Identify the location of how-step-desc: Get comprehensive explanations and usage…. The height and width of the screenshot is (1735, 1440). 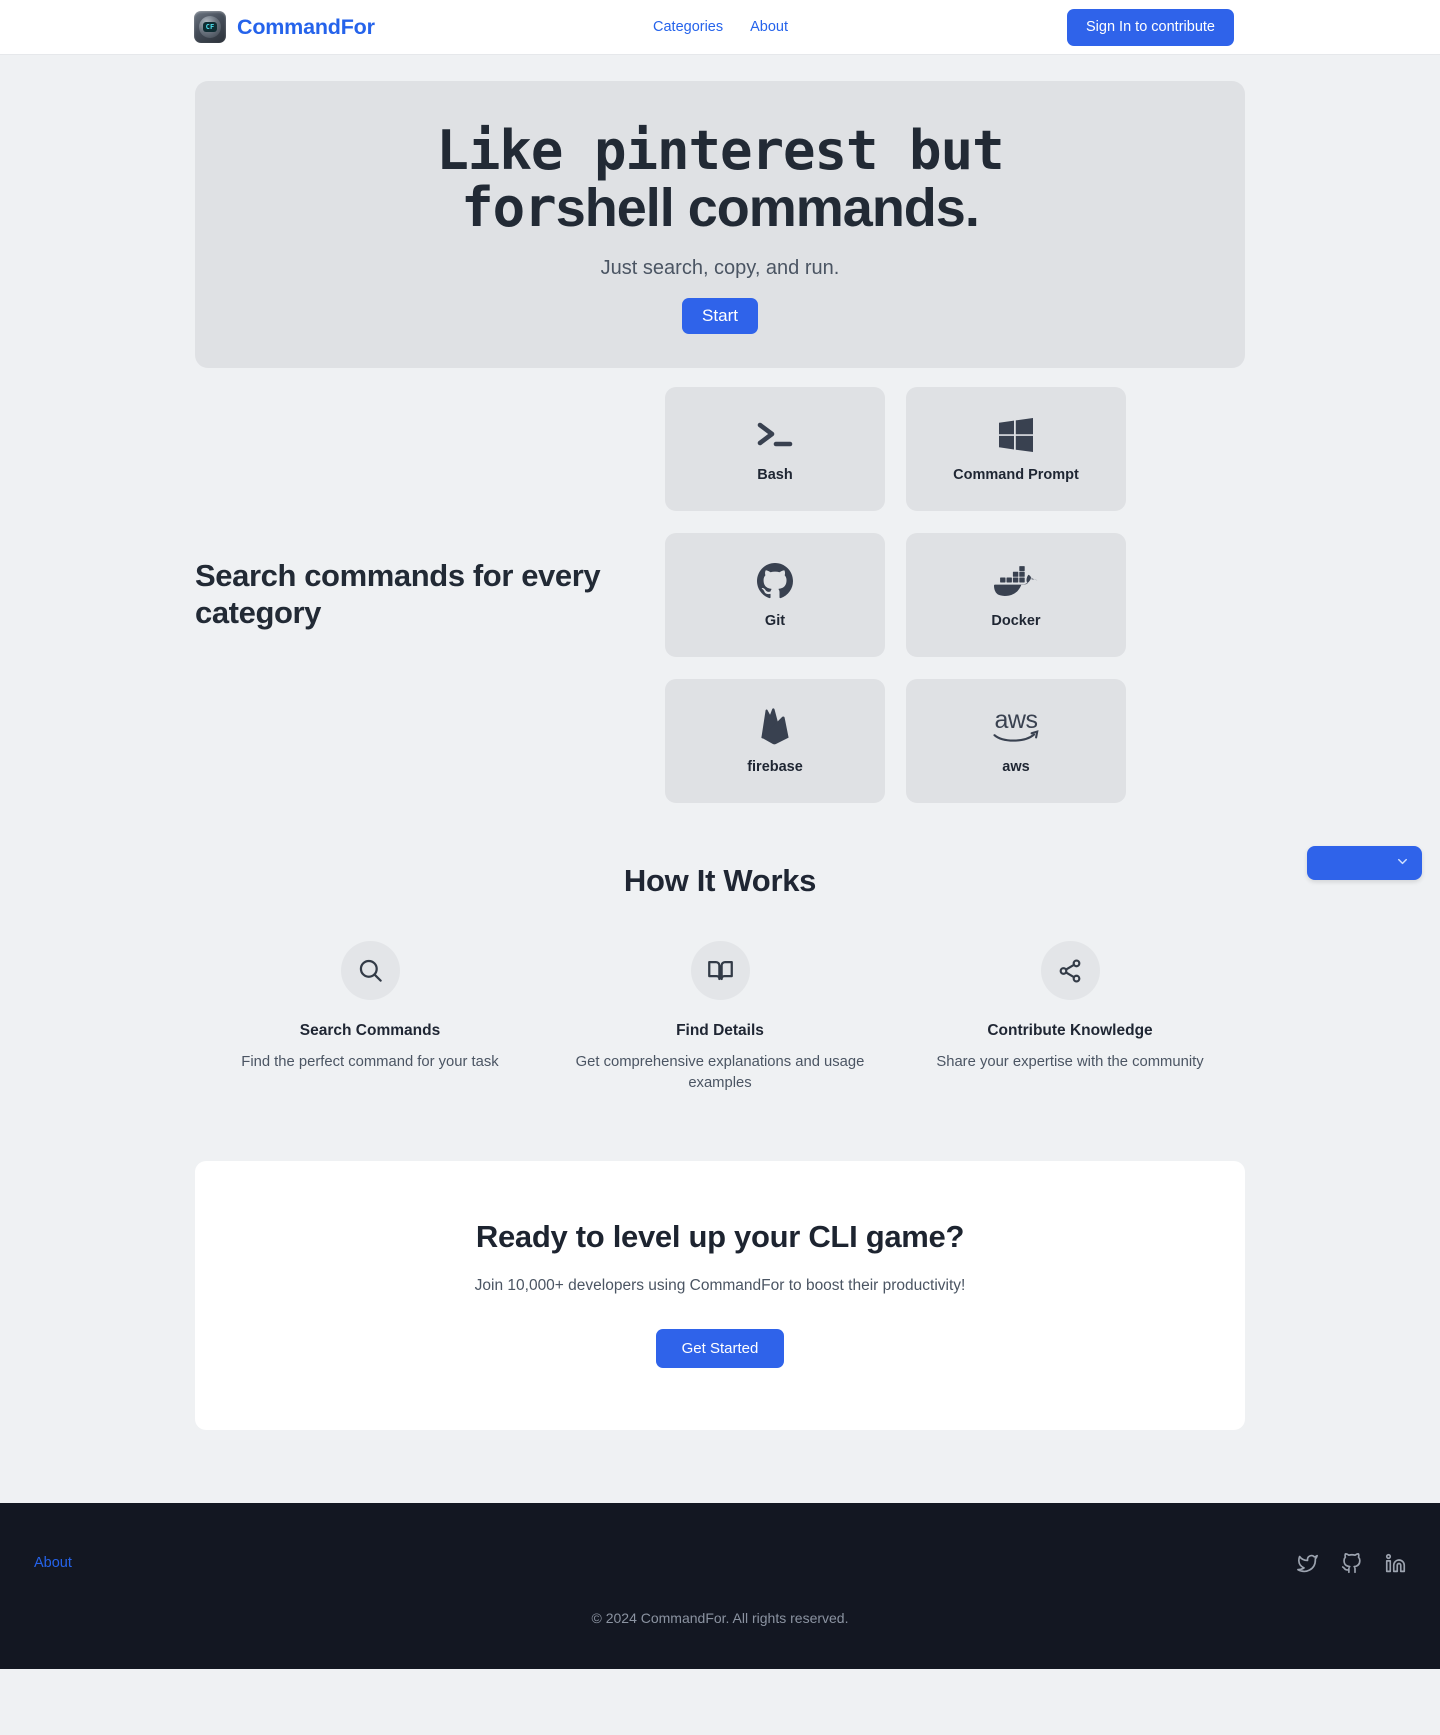
(720, 1073).